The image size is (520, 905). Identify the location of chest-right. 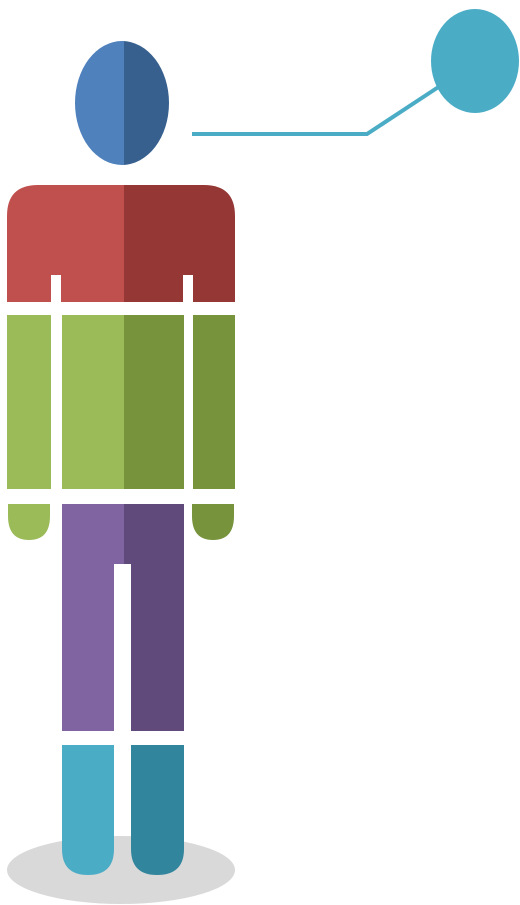
(154, 402).